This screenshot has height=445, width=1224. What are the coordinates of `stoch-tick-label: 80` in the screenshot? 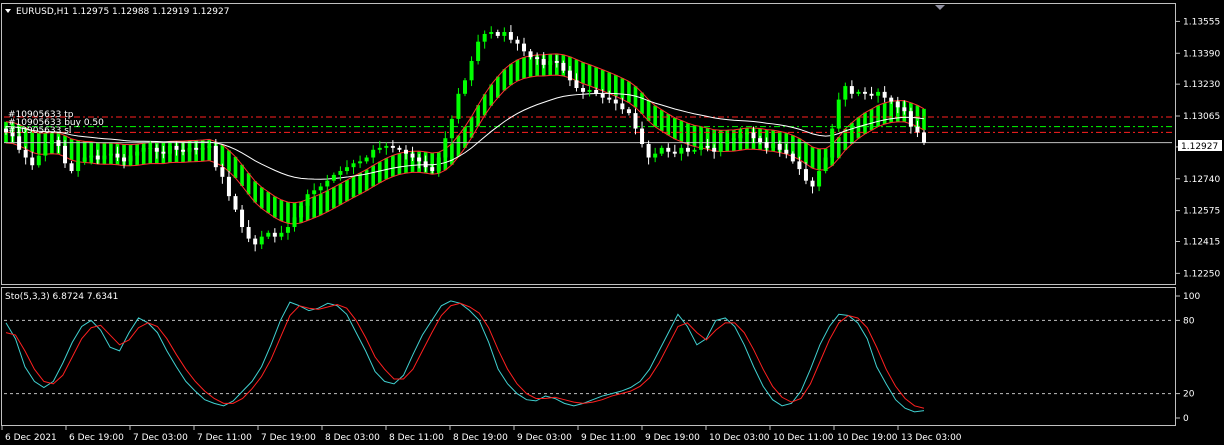 It's located at (1189, 321).